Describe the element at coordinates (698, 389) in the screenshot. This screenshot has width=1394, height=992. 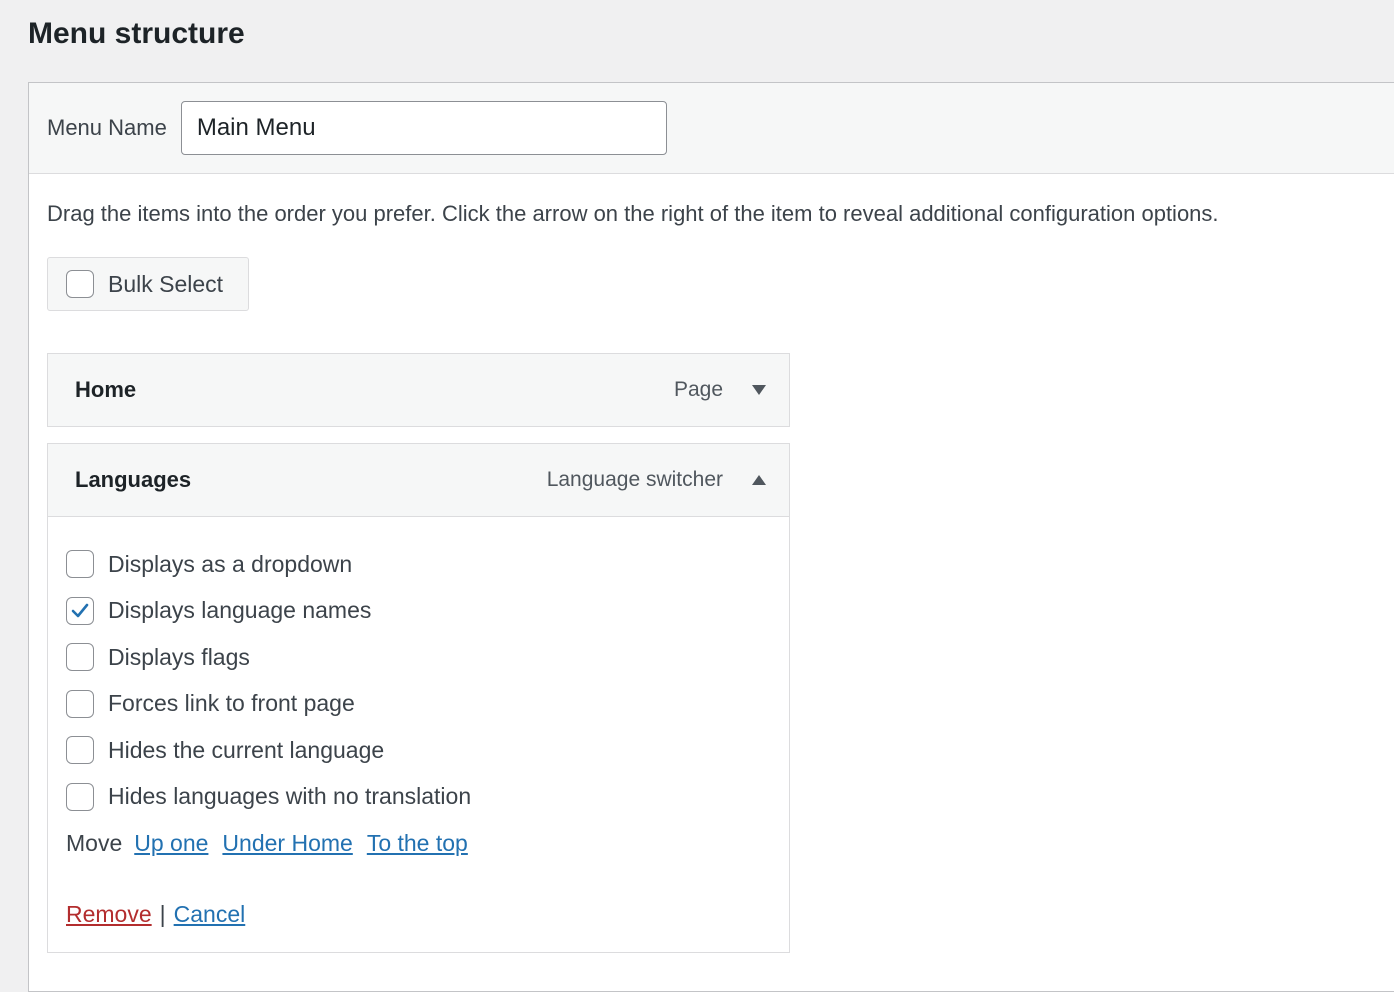
I see `menu-item-type: Page` at that location.